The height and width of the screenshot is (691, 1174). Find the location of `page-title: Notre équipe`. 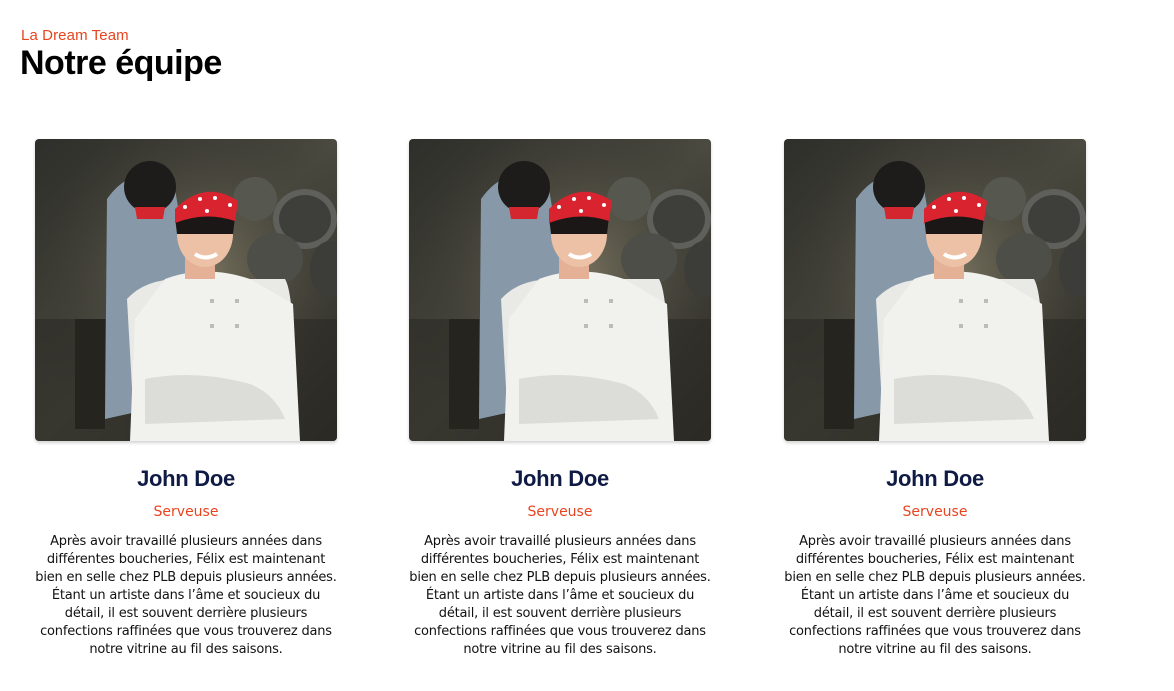

page-title: Notre équipe is located at coordinates (121, 63).